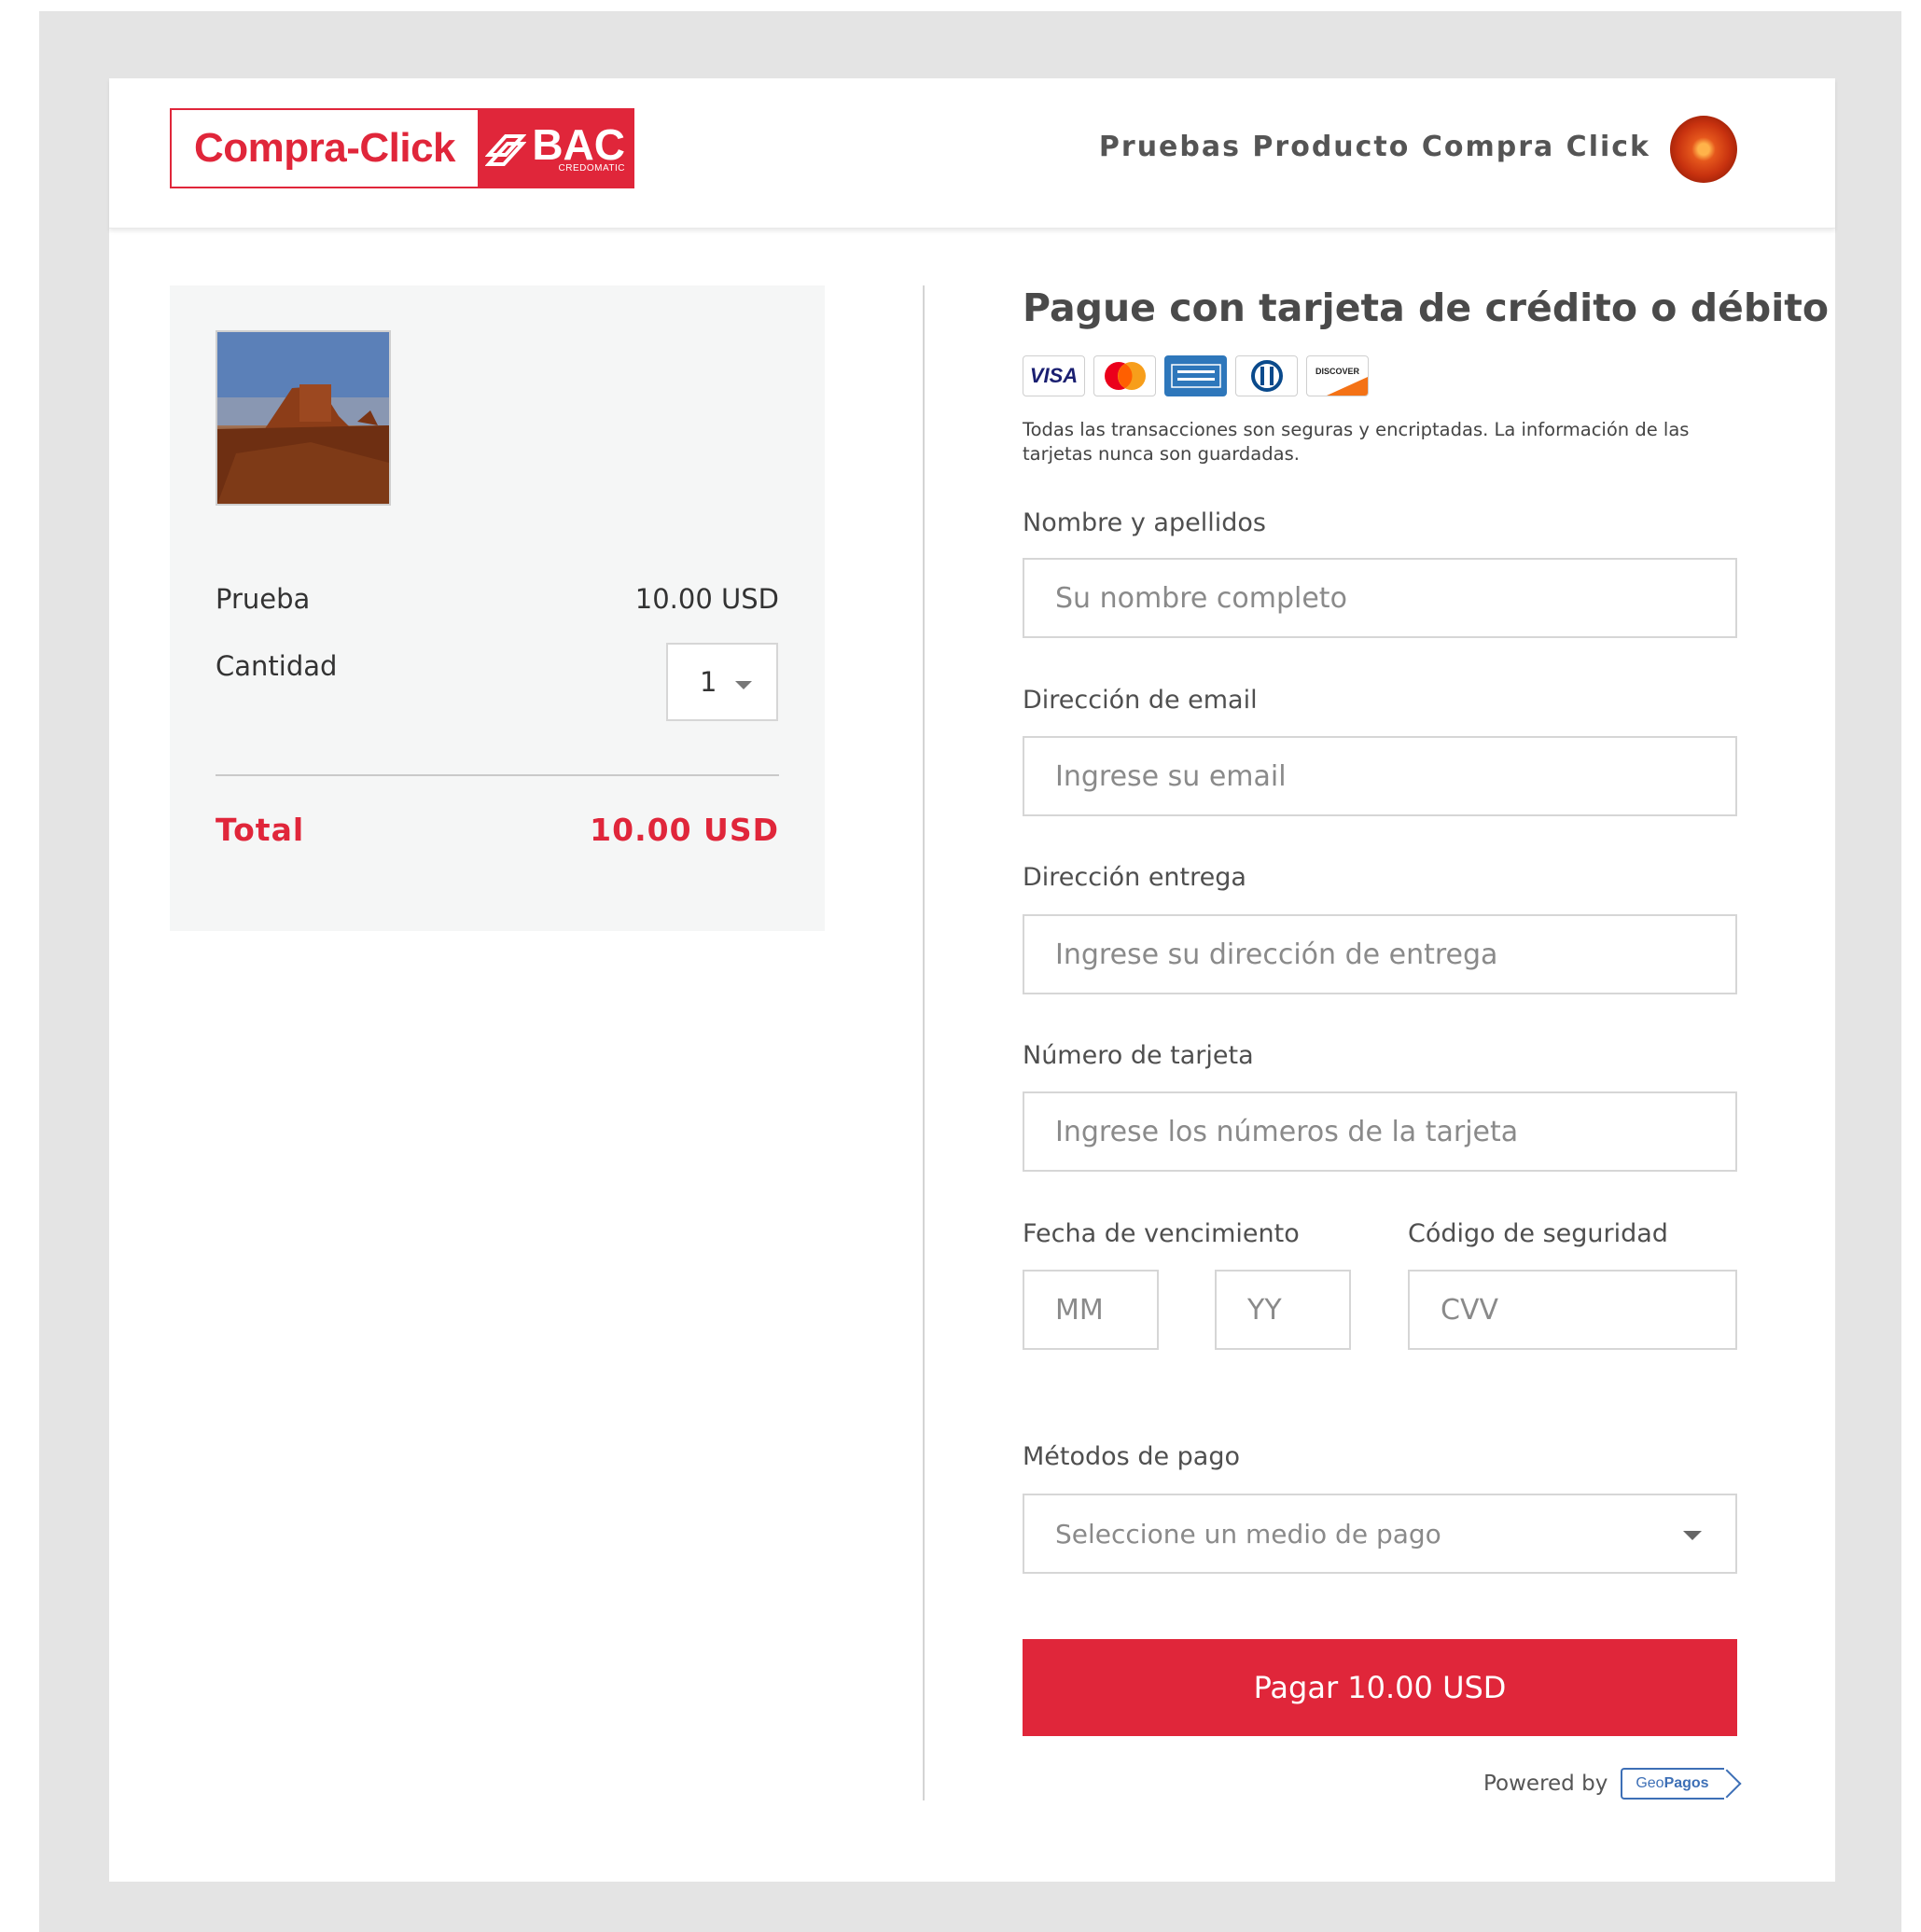  I want to click on accepted-cards: VISA DISCOVER, so click(1196, 375).